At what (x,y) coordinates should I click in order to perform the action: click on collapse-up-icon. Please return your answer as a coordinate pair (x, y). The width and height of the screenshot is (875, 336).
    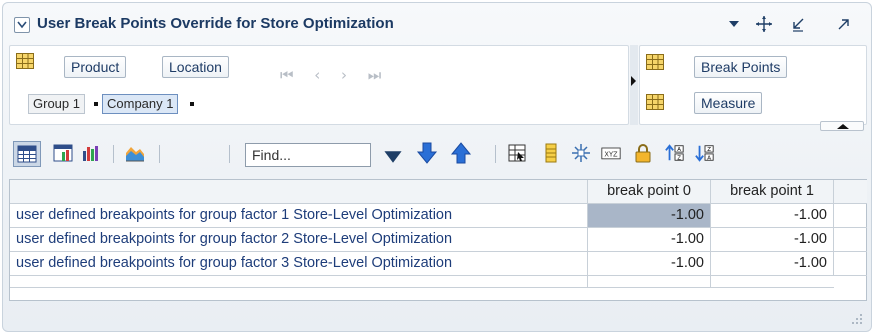
    Looking at the image, I should click on (843, 126).